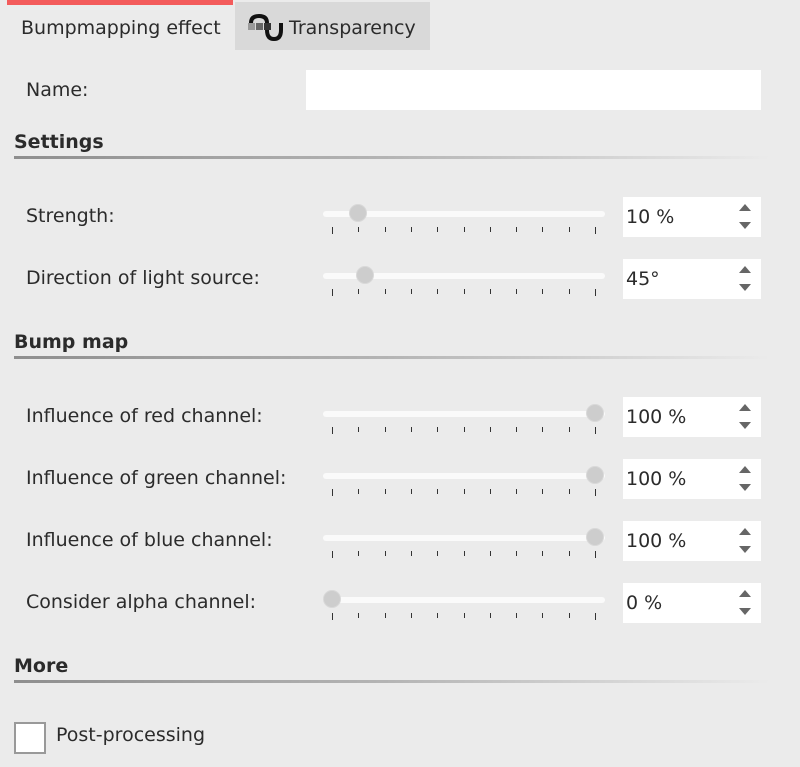 This screenshot has height=767, width=800. I want to click on influence-of-blue-channel-slider, so click(464, 541).